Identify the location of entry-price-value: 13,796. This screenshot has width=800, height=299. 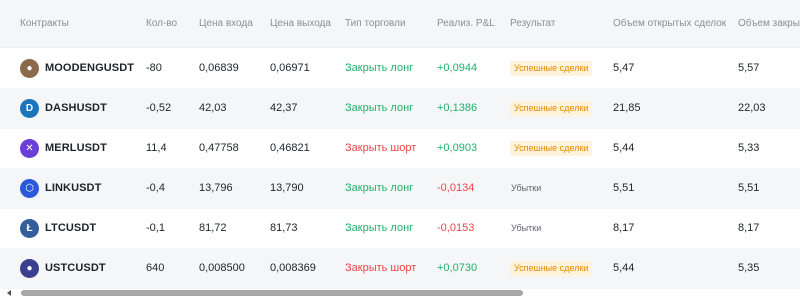
(216, 188).